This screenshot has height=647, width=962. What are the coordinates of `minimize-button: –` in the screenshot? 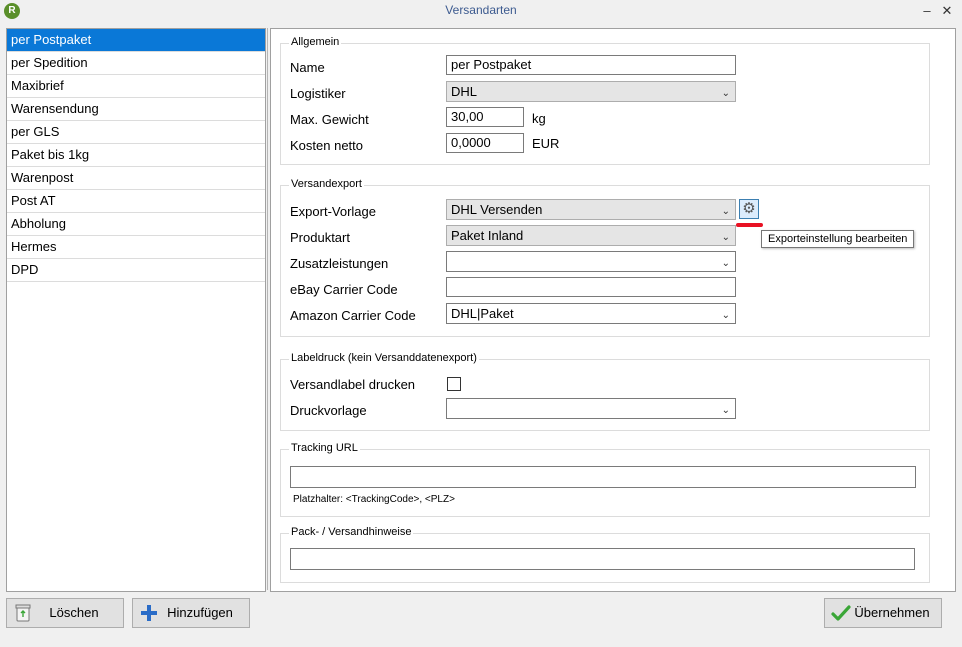 It's located at (927, 11).